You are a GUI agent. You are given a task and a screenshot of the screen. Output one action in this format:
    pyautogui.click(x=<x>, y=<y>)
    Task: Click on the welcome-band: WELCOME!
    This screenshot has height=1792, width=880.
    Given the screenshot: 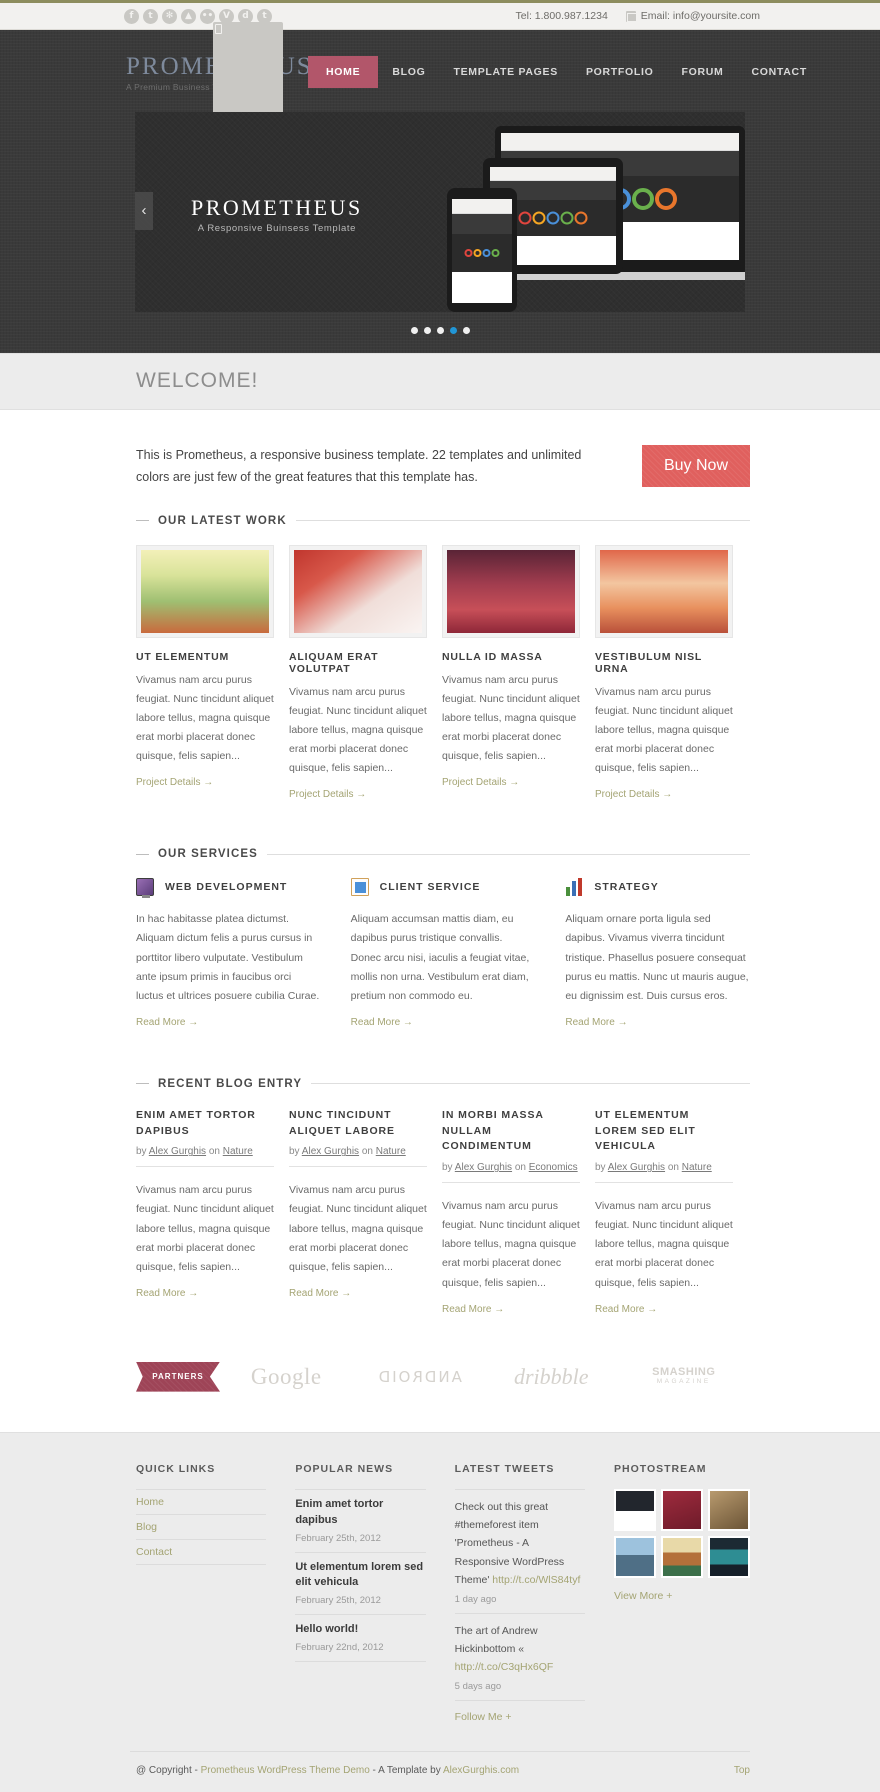 What is the action you would take?
    pyautogui.click(x=440, y=381)
    